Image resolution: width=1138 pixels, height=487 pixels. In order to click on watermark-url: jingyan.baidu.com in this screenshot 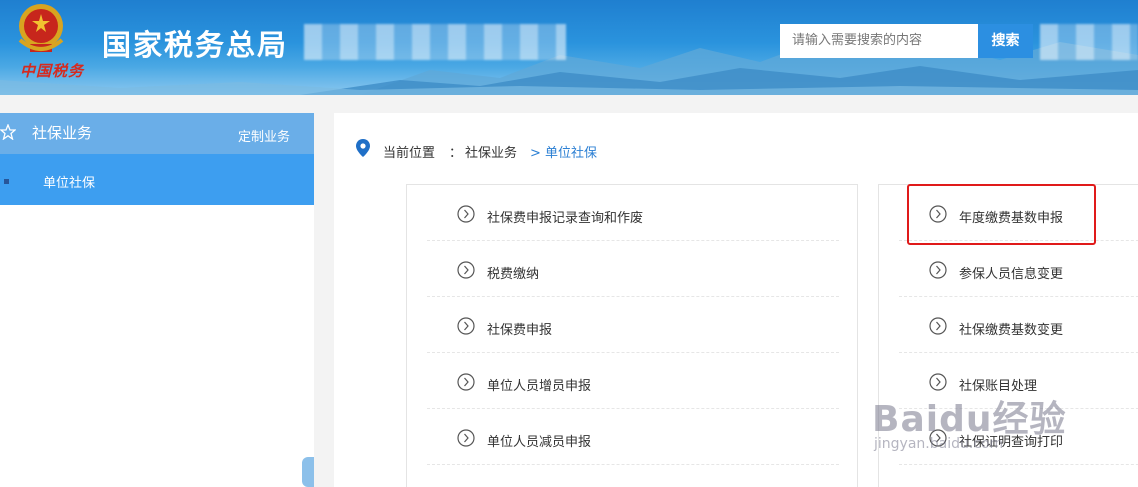, I will do `click(939, 444)`.